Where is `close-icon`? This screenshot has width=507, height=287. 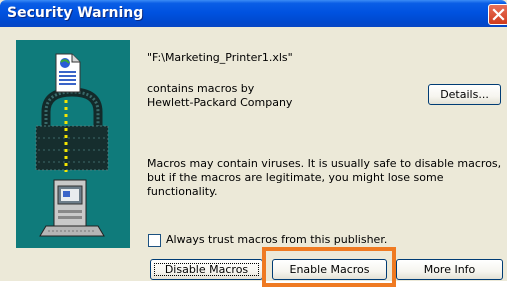 close-icon is located at coordinates (498, 14).